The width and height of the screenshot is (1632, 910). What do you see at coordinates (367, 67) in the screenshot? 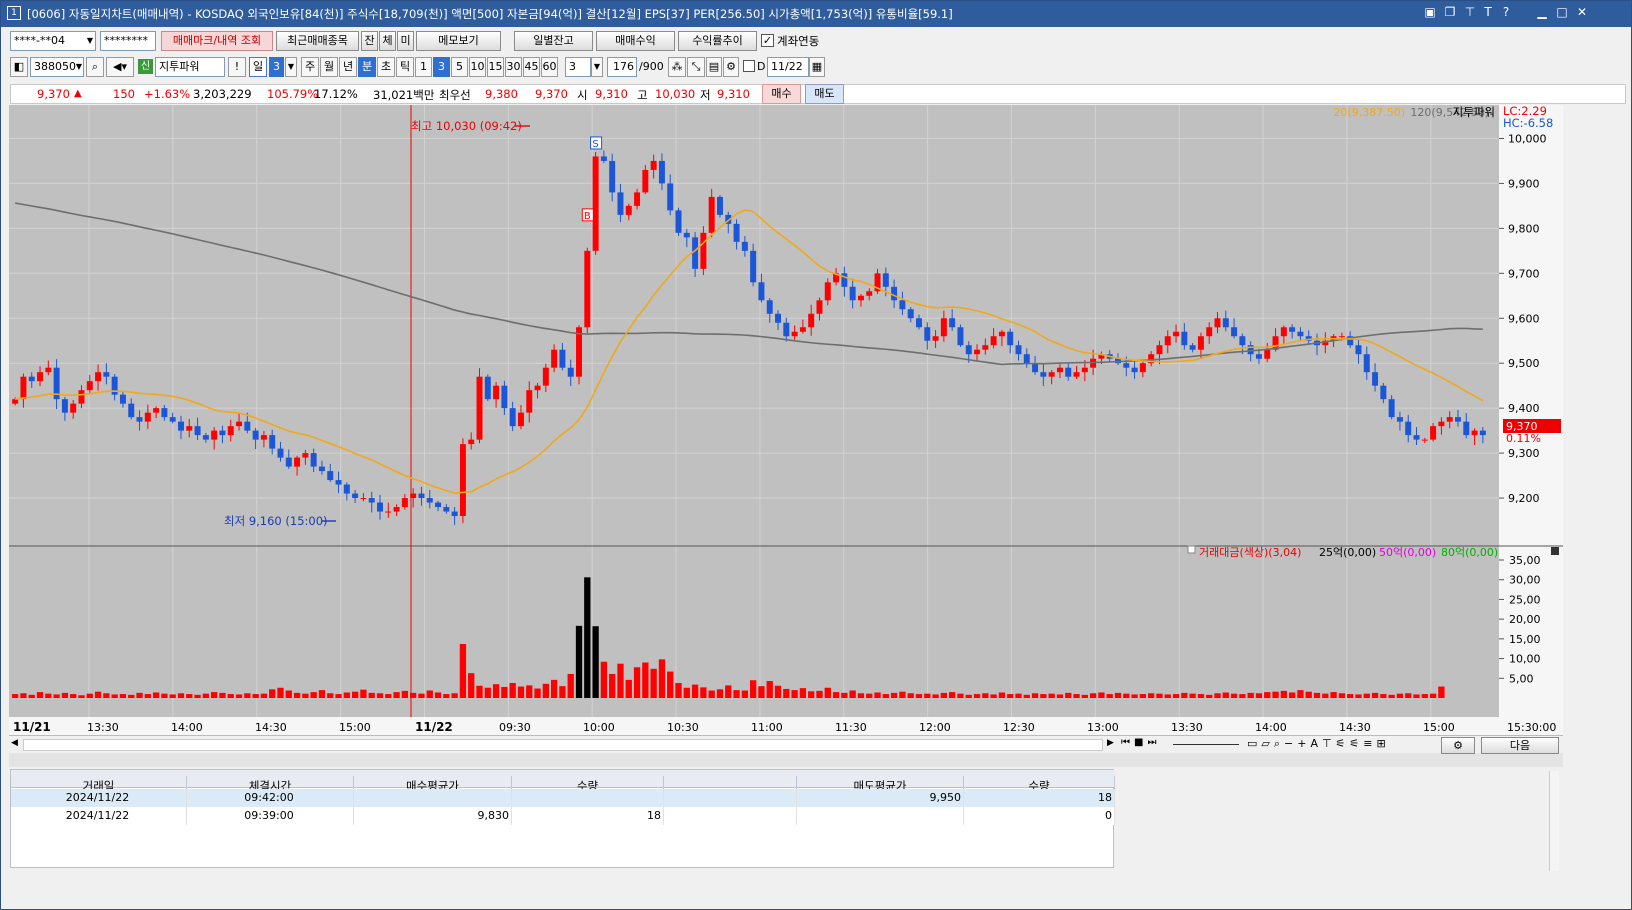
I see `period-button: 분` at bounding box center [367, 67].